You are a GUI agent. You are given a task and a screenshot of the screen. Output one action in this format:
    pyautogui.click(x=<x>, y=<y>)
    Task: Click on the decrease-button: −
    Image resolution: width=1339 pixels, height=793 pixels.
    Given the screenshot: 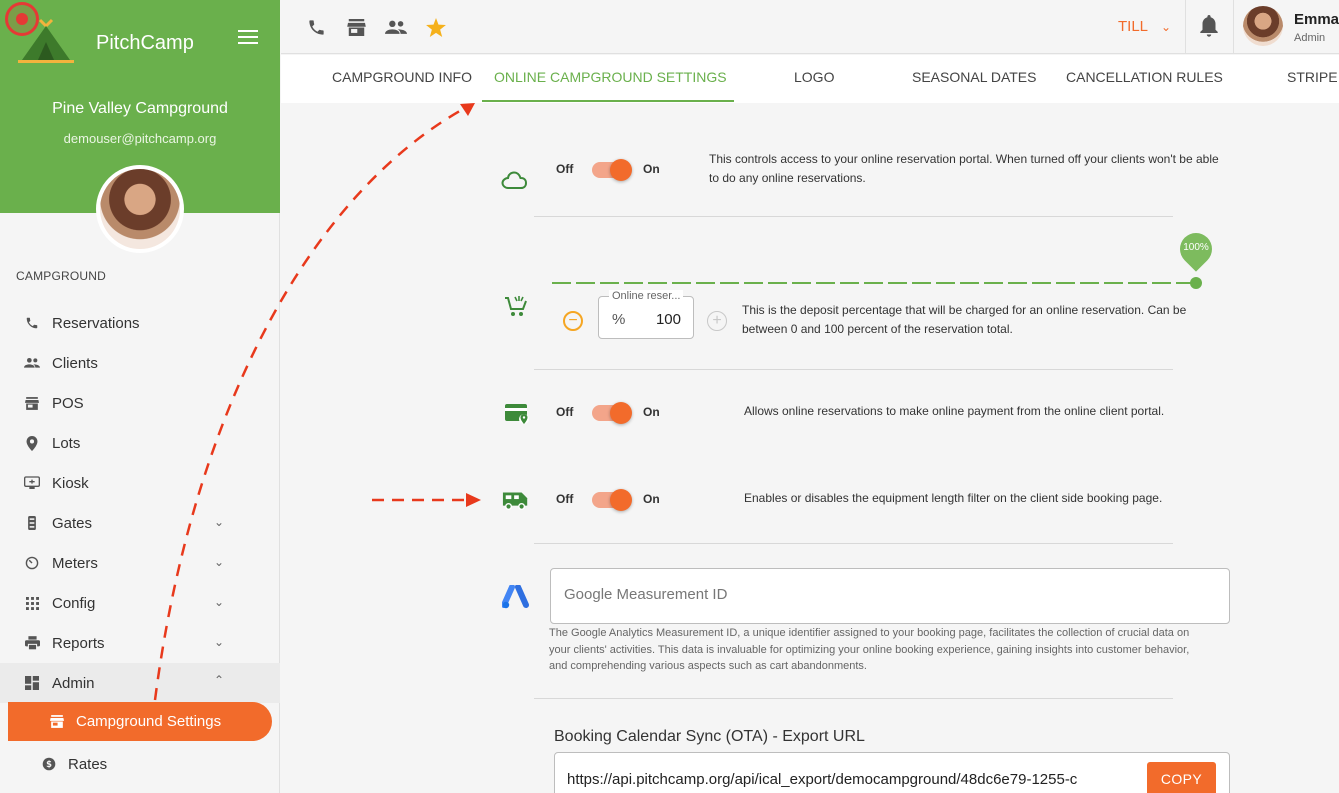 What is the action you would take?
    pyautogui.click(x=573, y=321)
    